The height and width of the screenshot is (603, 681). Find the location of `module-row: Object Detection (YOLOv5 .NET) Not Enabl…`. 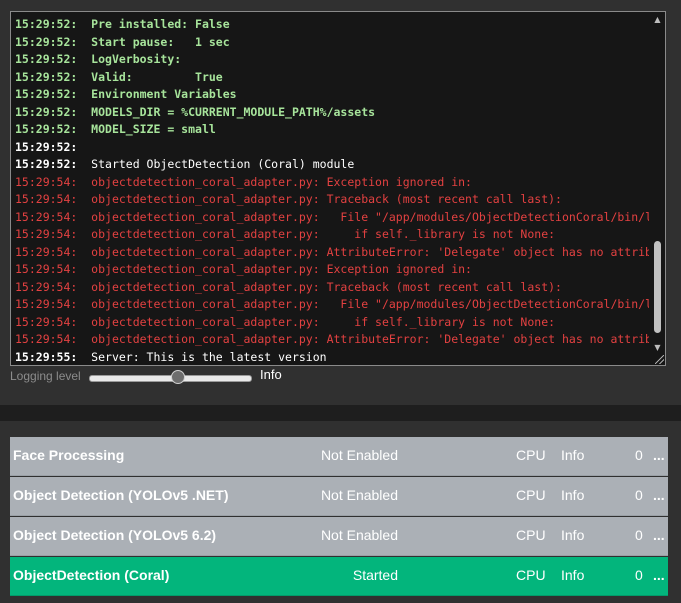

module-row: Object Detection (YOLOv5 .NET) Not Enabl… is located at coordinates (339, 496).